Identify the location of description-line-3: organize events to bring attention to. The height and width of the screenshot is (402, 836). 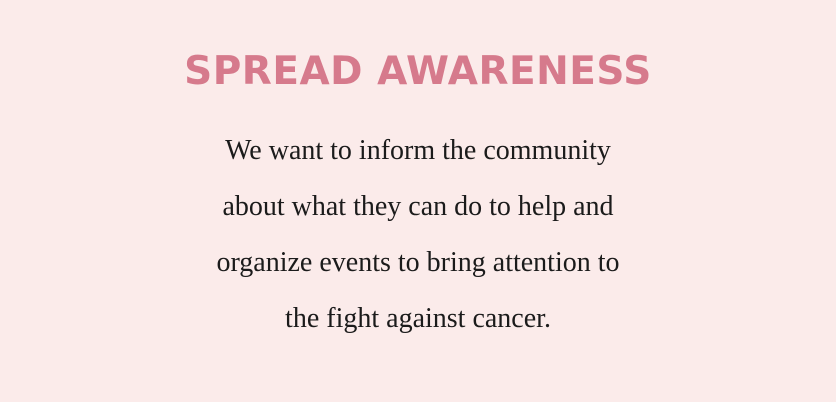
(418, 262).